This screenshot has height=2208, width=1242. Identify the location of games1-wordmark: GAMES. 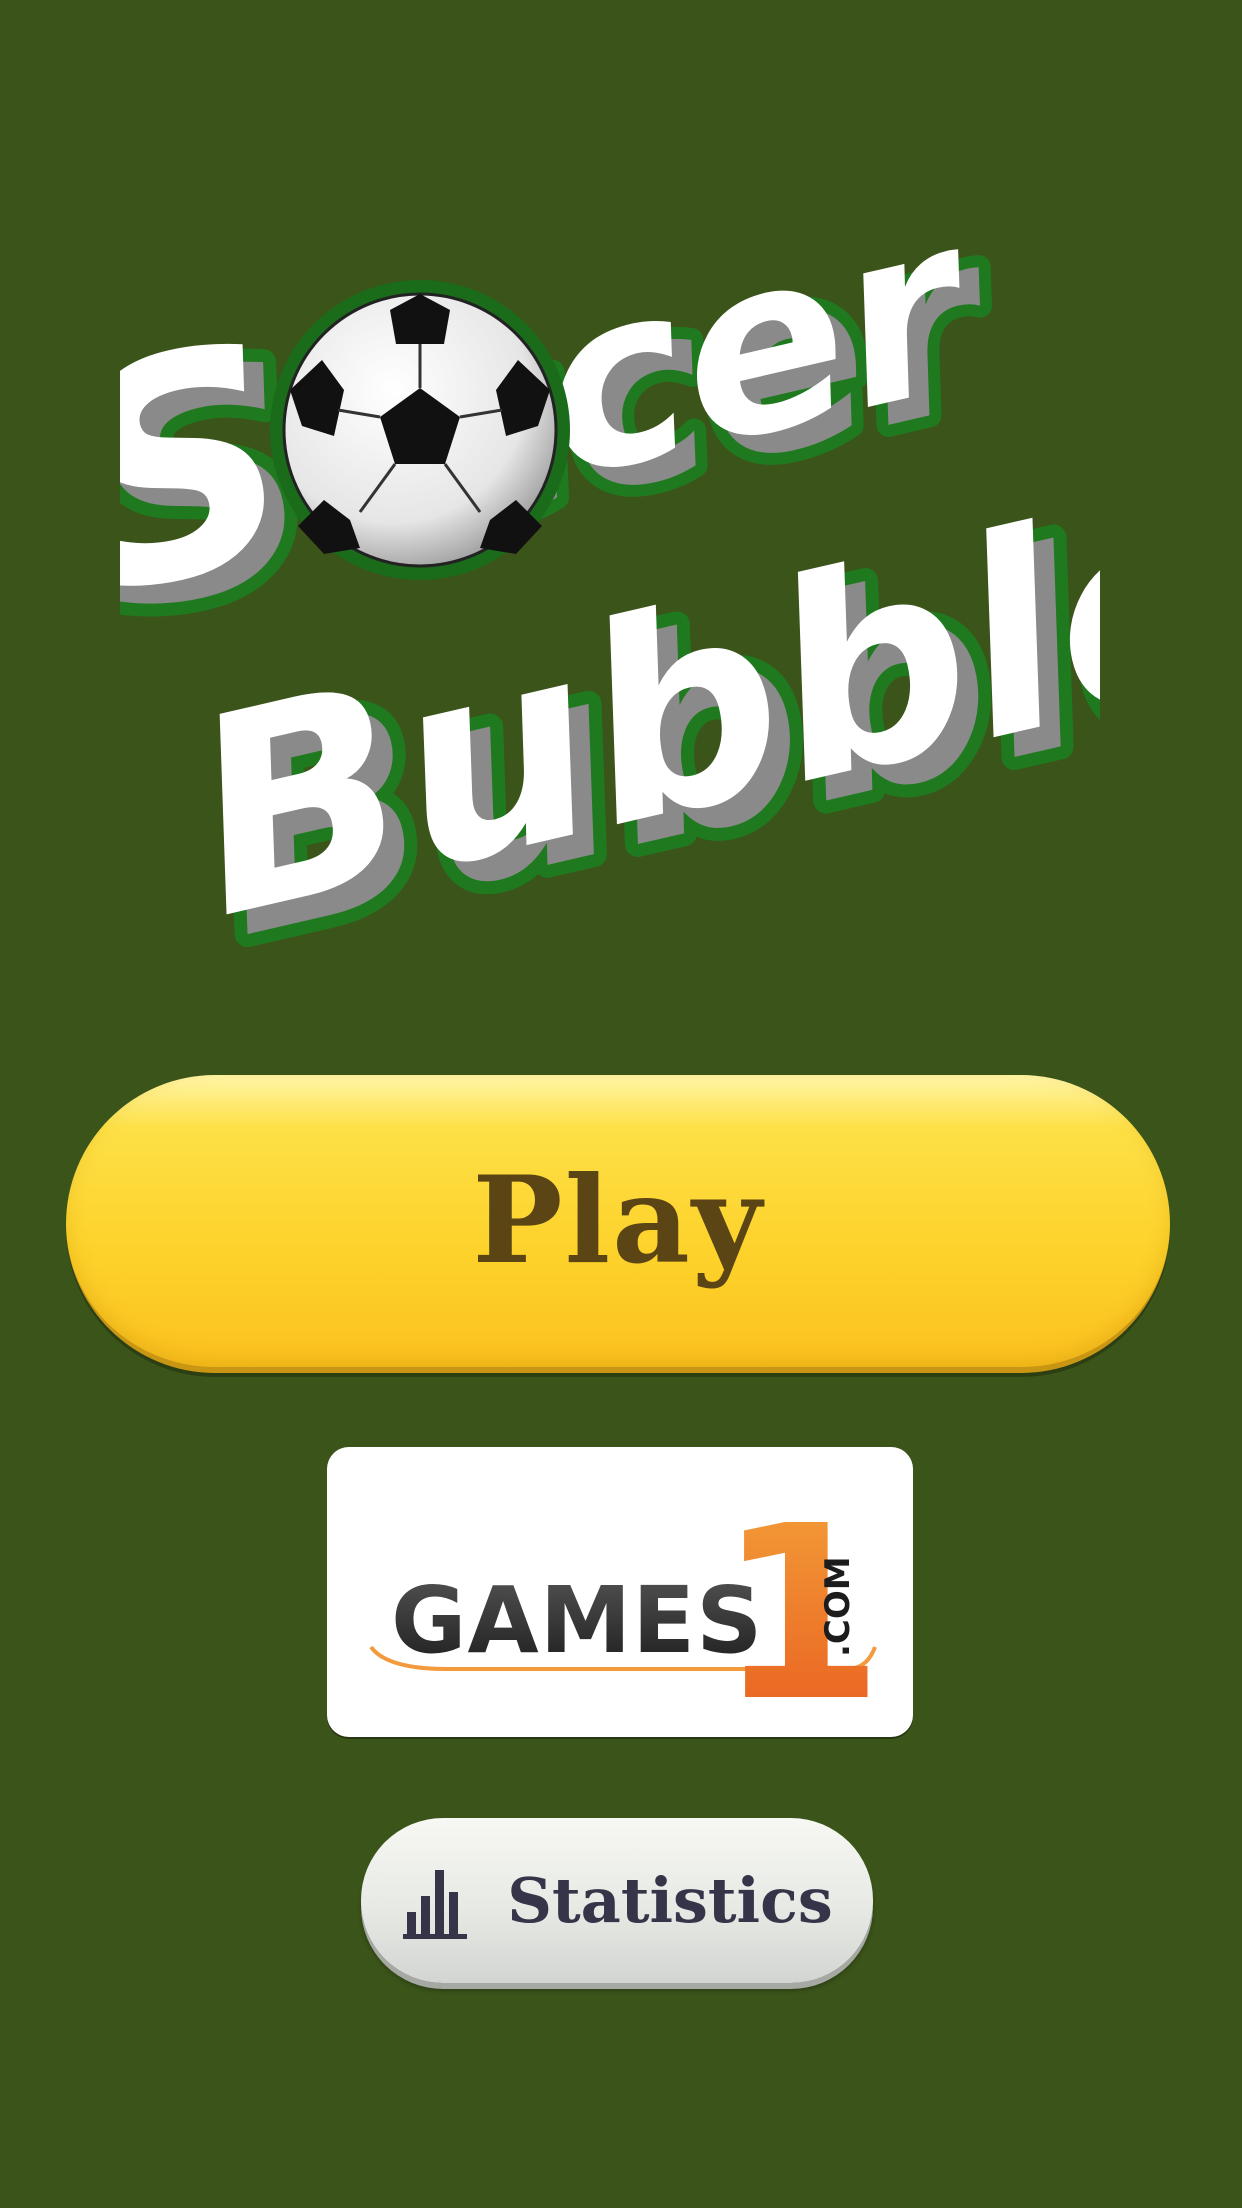
(577, 1620).